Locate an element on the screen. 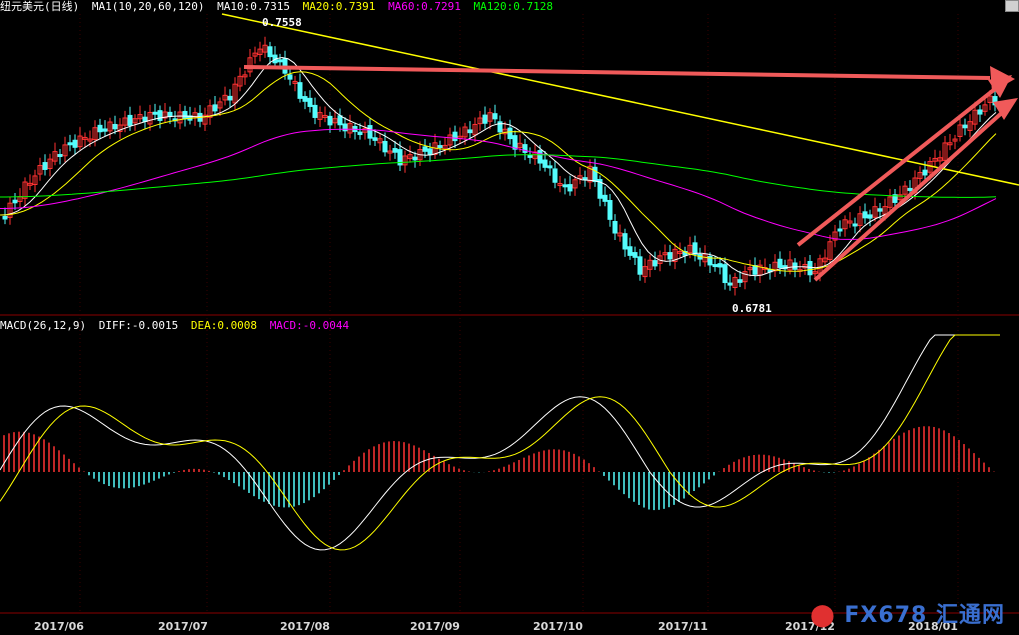 This screenshot has width=1019, height=635. macd-dea-value: DEA:0.0008 is located at coordinates (224, 325).